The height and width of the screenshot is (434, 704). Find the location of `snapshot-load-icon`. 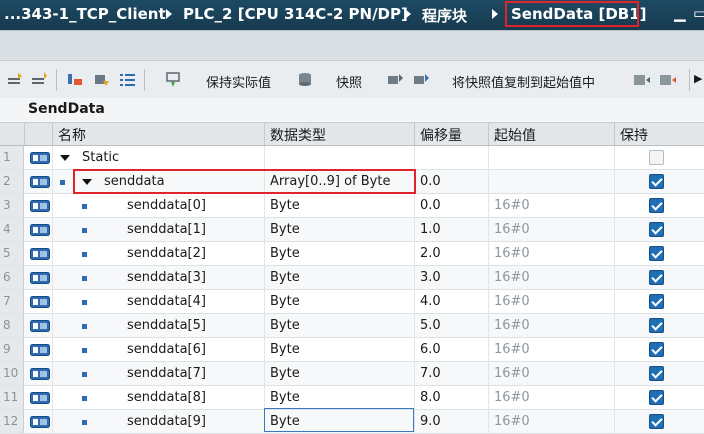

snapshot-load-icon is located at coordinates (396, 80).